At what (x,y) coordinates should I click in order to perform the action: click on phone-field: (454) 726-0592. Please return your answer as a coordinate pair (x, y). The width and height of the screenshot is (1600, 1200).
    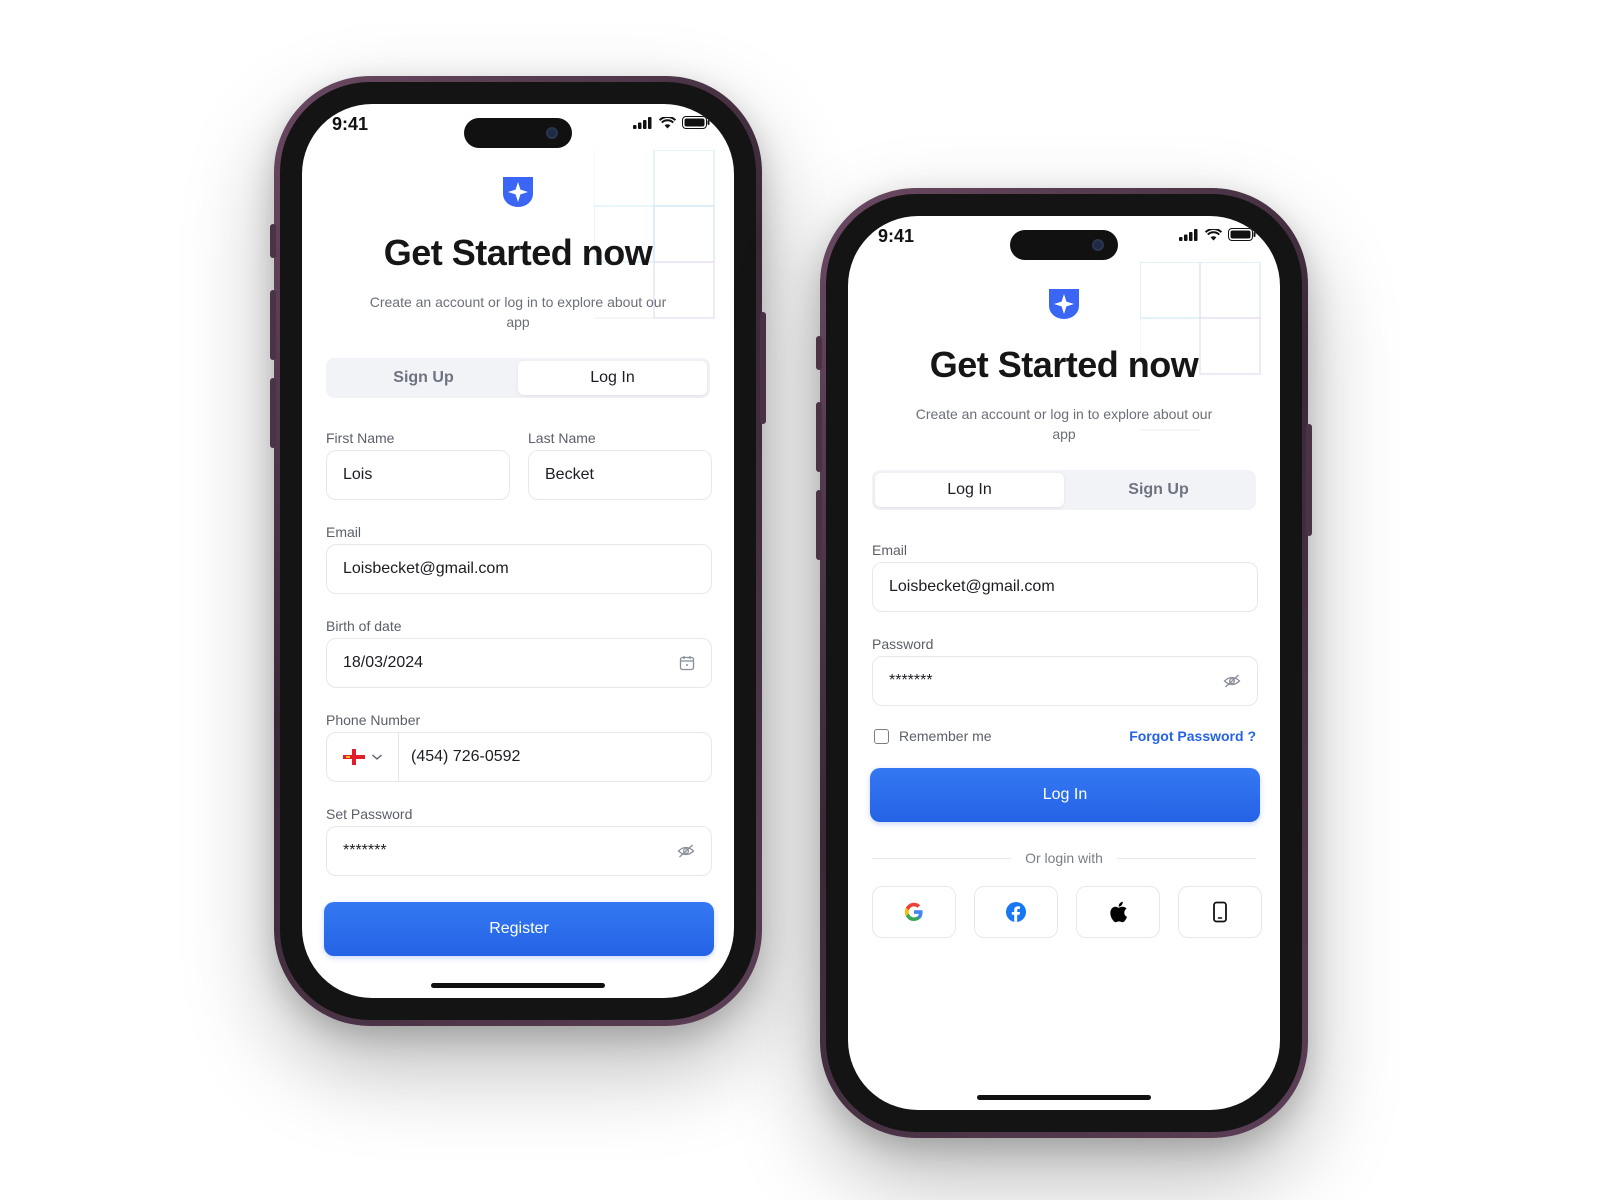
    Looking at the image, I should click on (519, 757).